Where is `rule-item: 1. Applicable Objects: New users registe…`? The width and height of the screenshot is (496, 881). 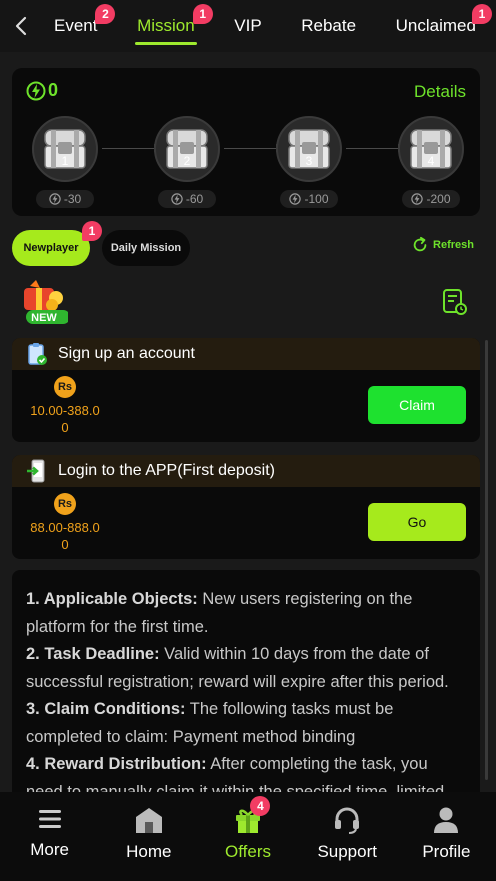
rule-item: 1. Applicable Objects: New users registe… is located at coordinates (219, 613).